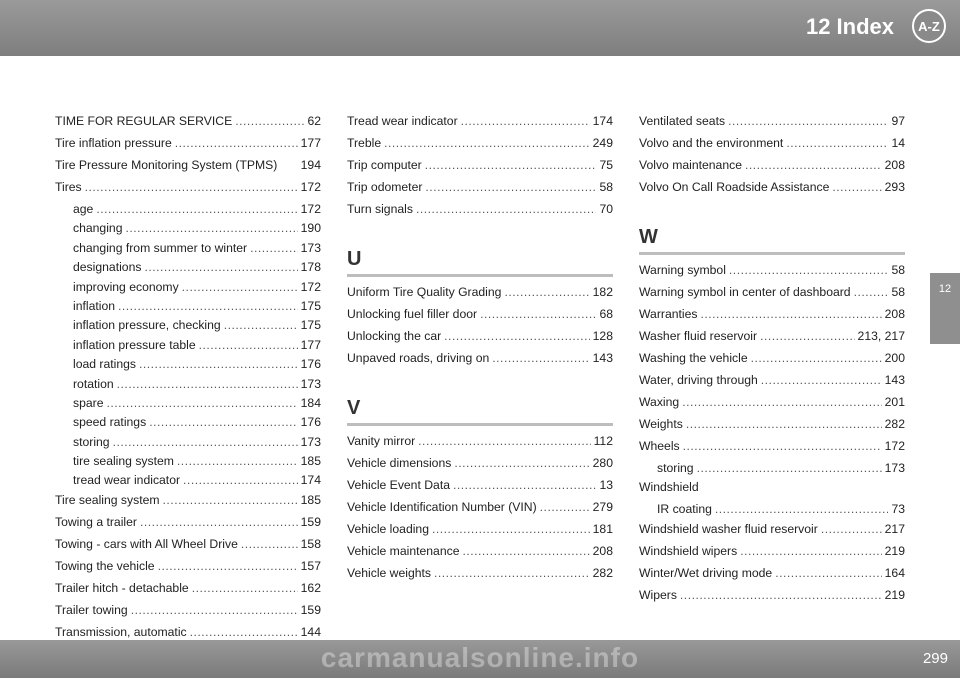 Image resolution: width=960 pixels, height=678 pixels. Describe the element at coordinates (772, 599) in the screenshot. I see `index-entry: Wipers 219` at that location.